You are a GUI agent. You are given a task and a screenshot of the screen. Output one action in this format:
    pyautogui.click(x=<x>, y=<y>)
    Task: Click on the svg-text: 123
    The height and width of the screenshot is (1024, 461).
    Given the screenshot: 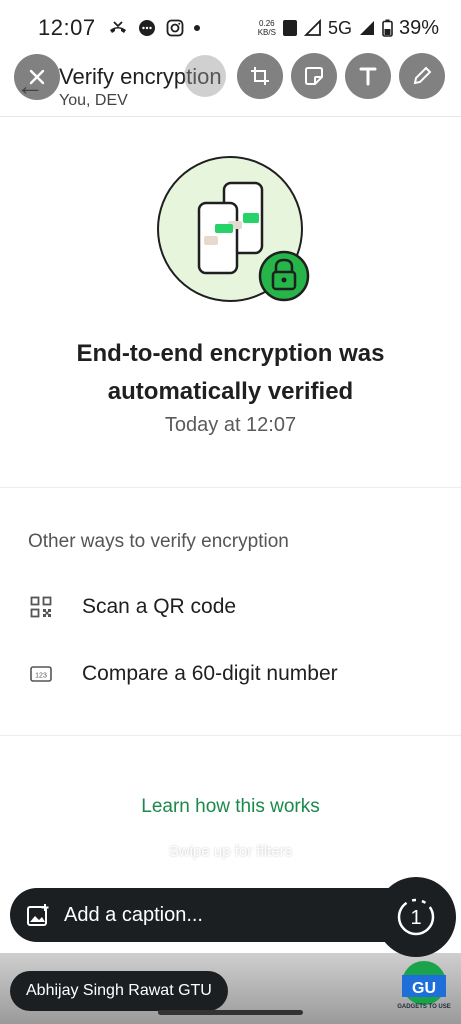 What is the action you would take?
    pyautogui.click(x=41, y=676)
    